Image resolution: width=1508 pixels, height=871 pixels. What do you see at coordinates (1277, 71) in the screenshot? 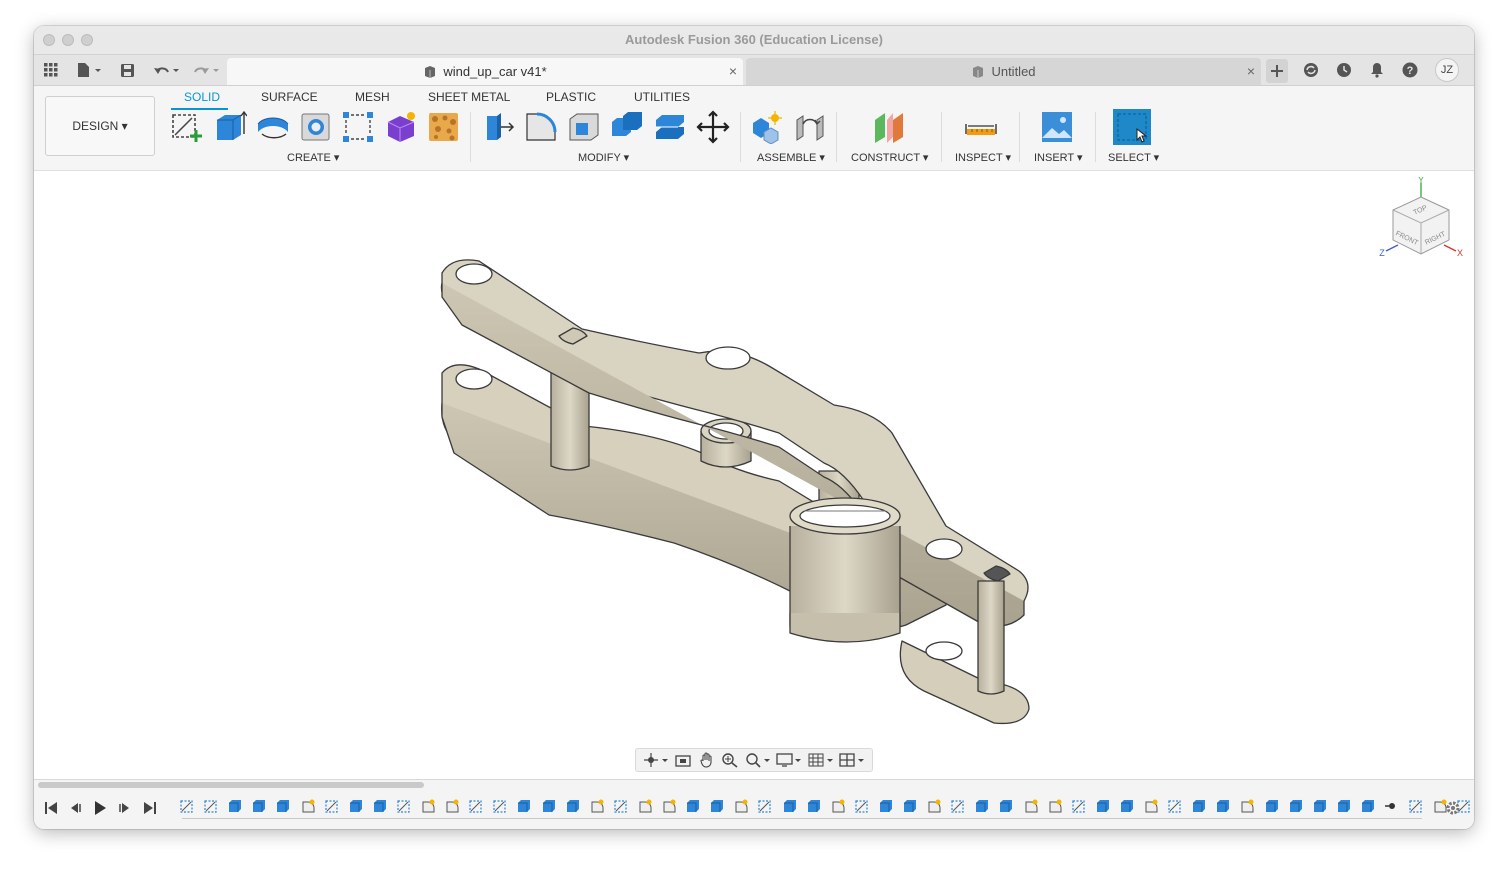
I see `new-tab-icon` at bounding box center [1277, 71].